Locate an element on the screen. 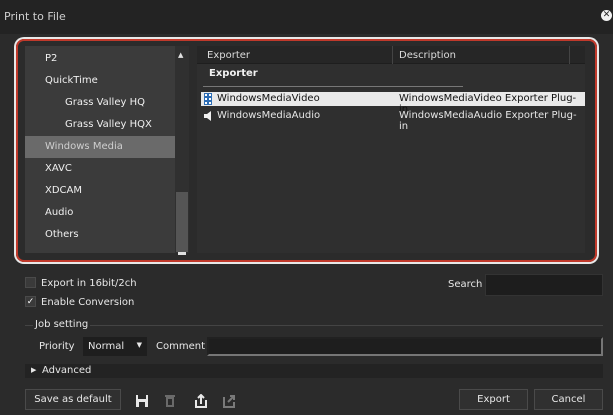 The width and height of the screenshot is (613, 415). window-title: Print to File is located at coordinates (35, 16).